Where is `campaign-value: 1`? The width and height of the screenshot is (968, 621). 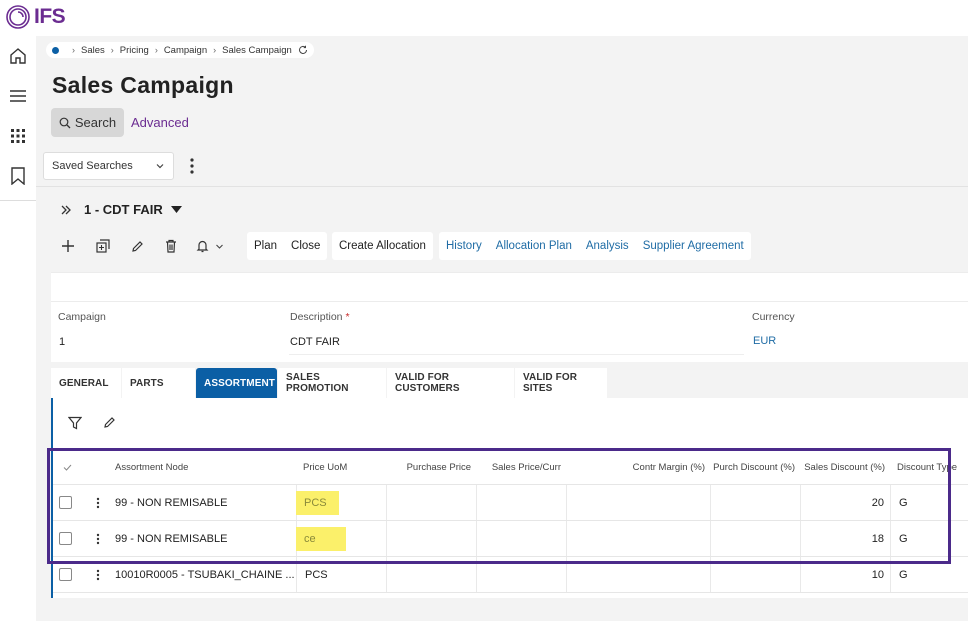
campaign-value: 1 is located at coordinates (62, 342).